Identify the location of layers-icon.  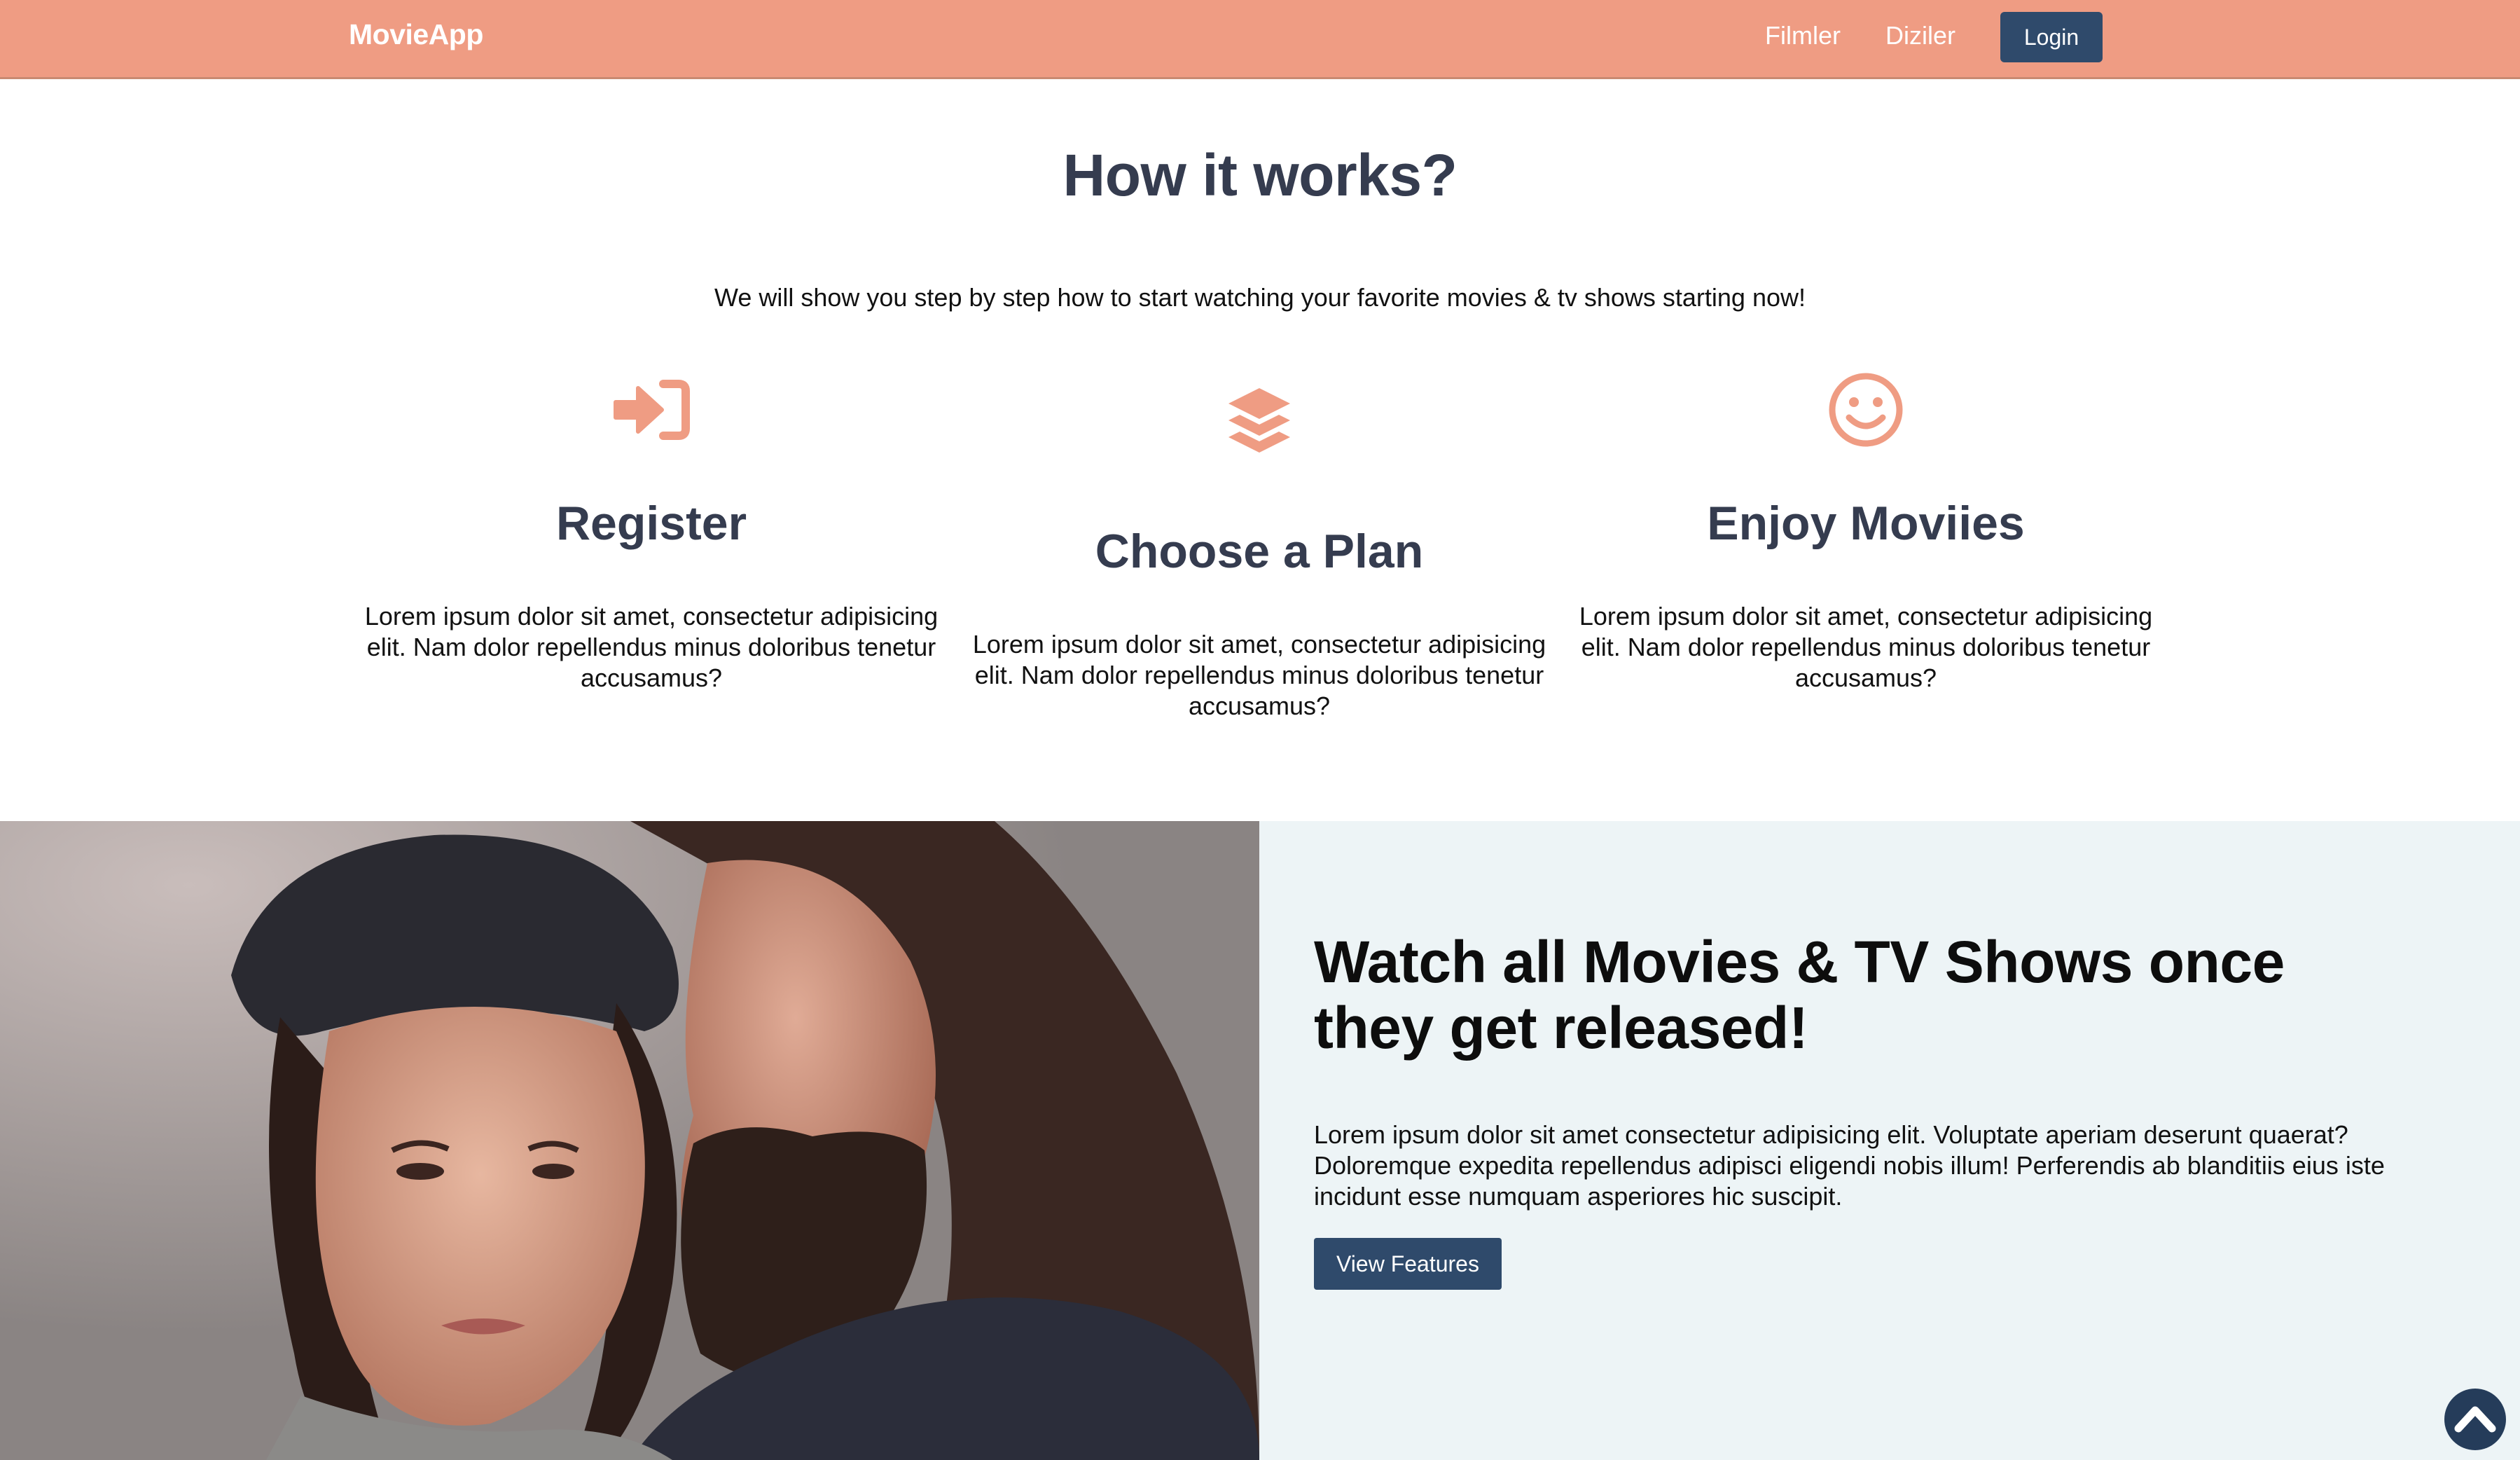
(1259, 421).